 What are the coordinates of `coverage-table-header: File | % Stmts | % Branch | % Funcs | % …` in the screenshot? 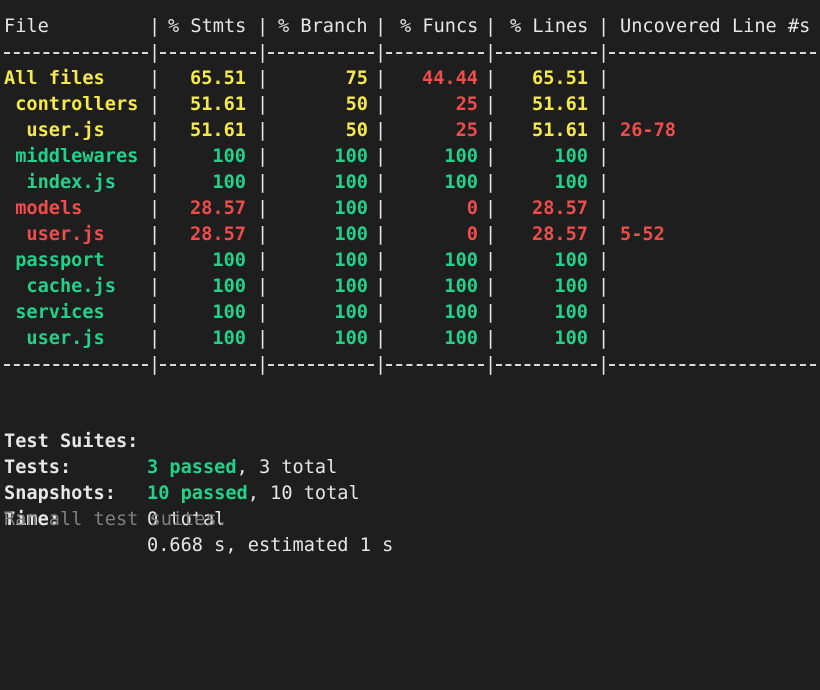 It's located at (410, 27).